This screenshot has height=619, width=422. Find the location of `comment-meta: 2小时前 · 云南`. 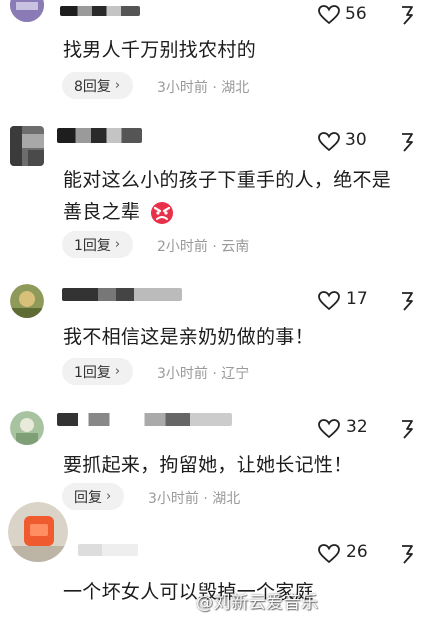

comment-meta: 2小时前 · 云南 is located at coordinates (203, 246).